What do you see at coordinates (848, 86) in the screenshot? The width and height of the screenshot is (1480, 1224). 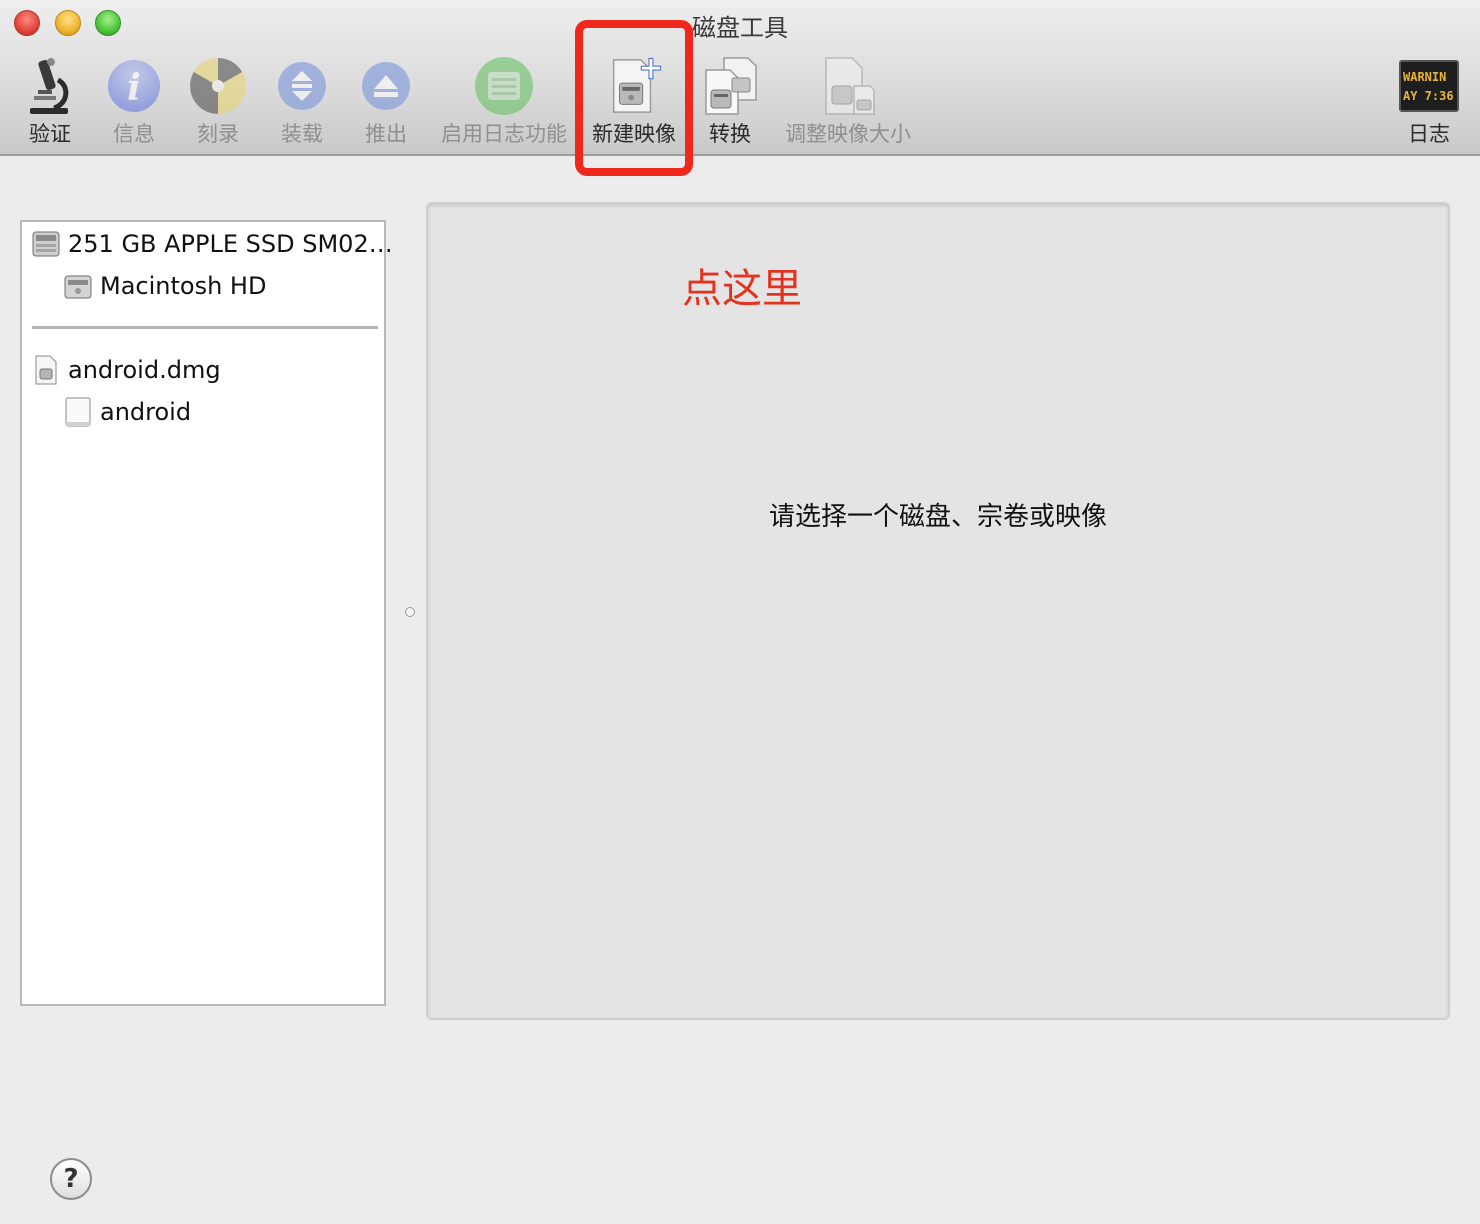 I see `resize-image-icon` at bounding box center [848, 86].